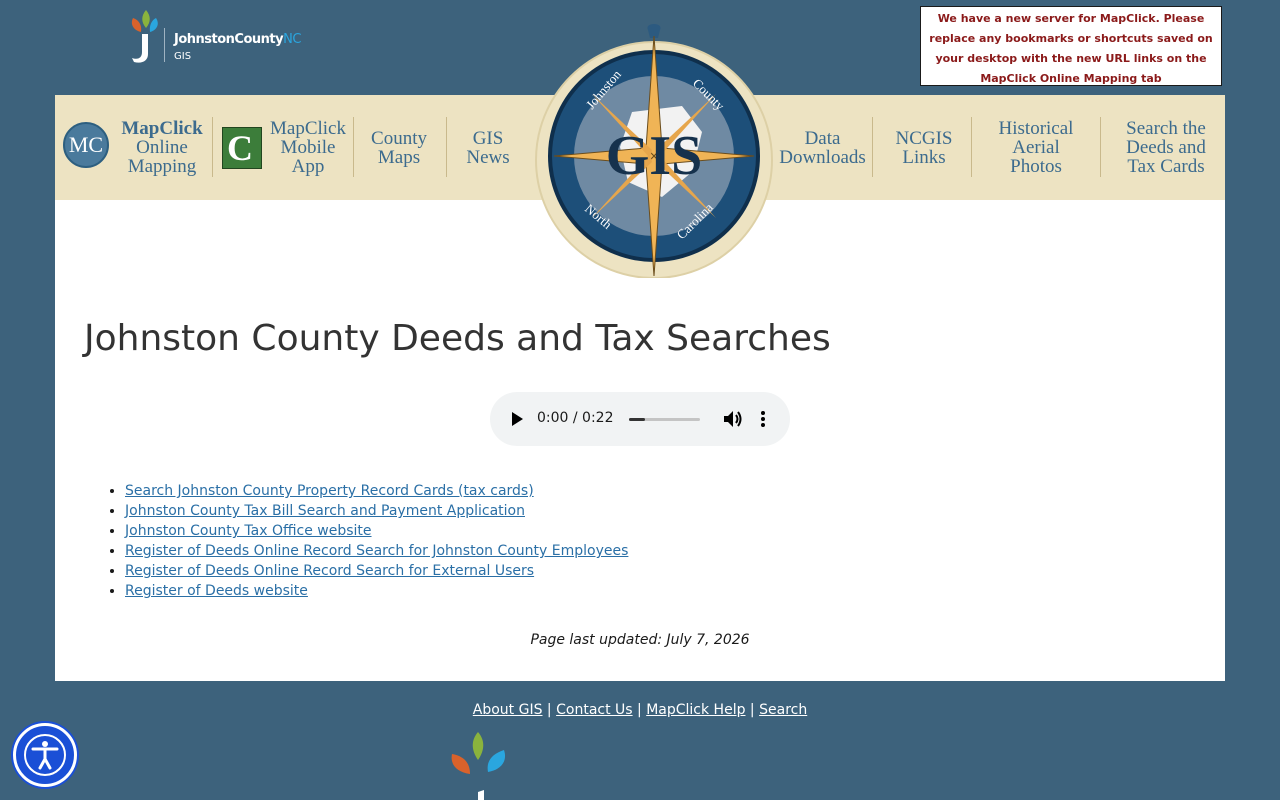 The image size is (1280, 800). I want to click on nav-label-line: Deeds and, so click(1166, 147).